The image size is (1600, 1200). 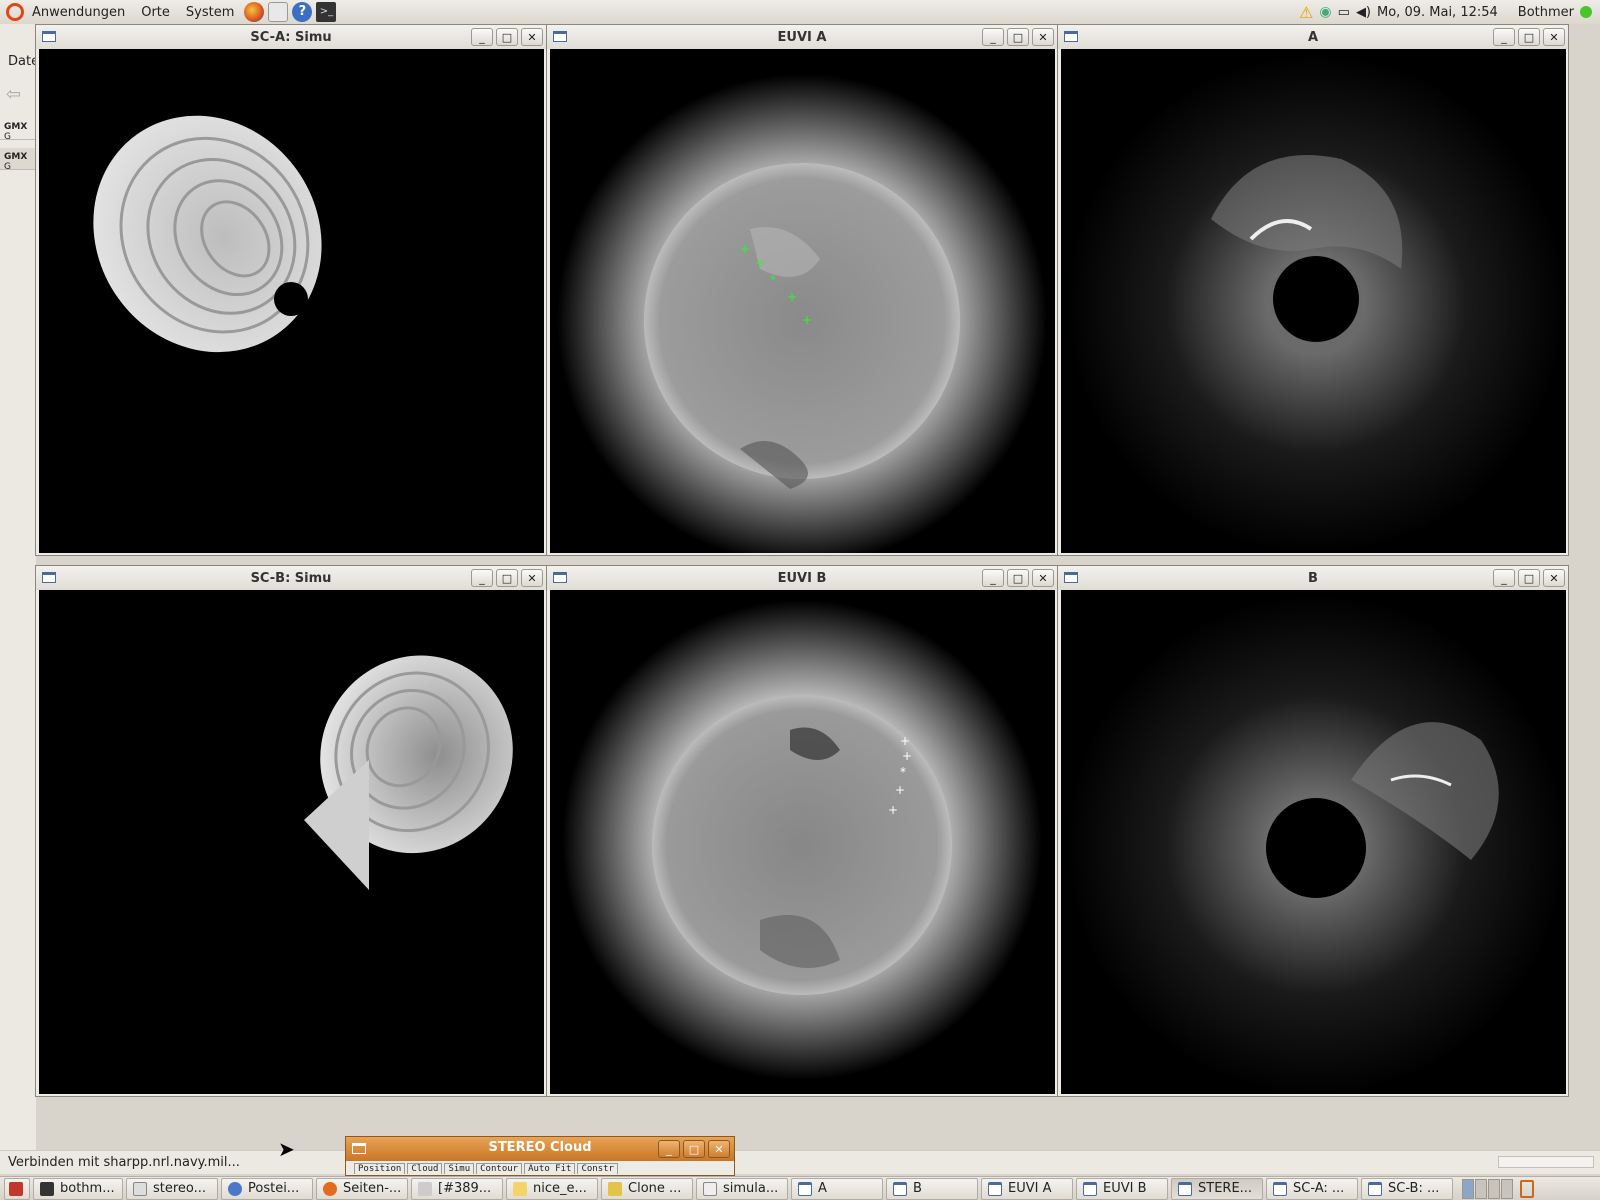 I want to click on show-desktop-button, so click(x=17, y=1188).